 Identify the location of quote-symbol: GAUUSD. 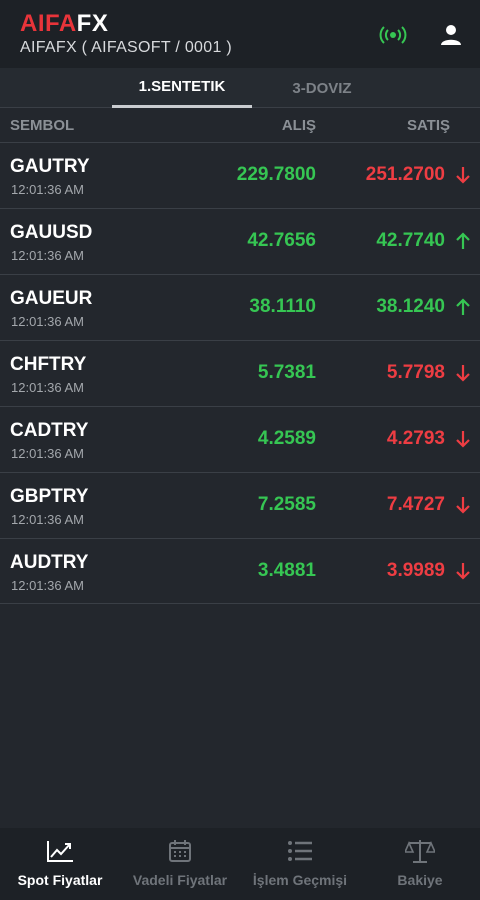
(51, 232).